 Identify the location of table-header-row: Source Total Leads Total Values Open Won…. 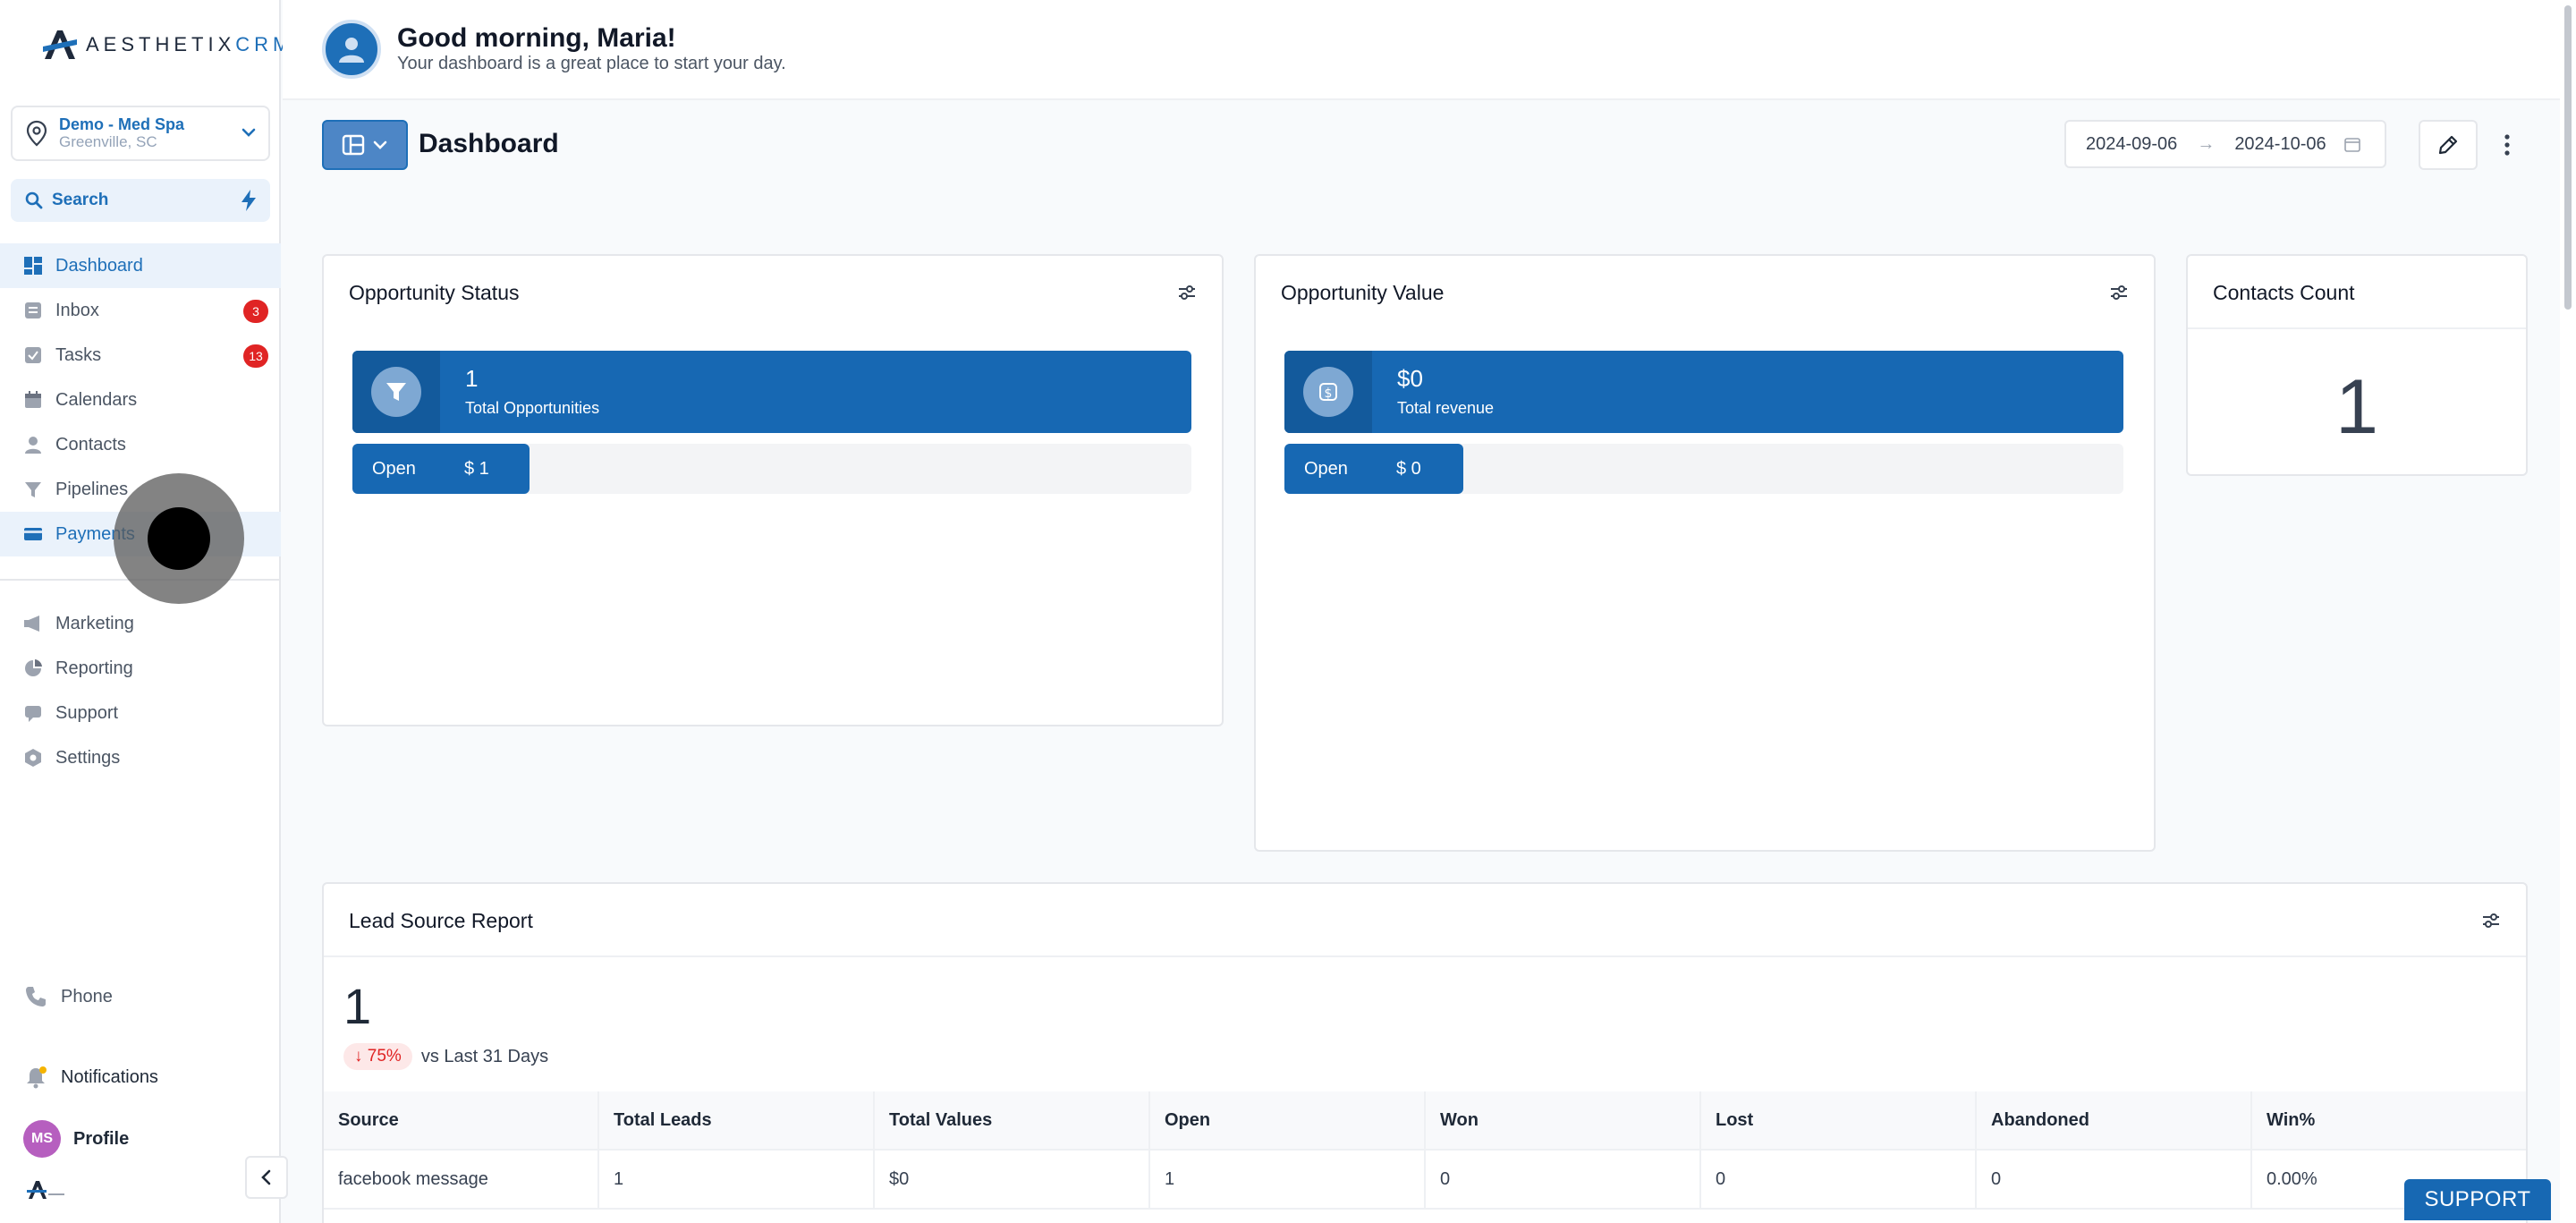
(1425, 1121).